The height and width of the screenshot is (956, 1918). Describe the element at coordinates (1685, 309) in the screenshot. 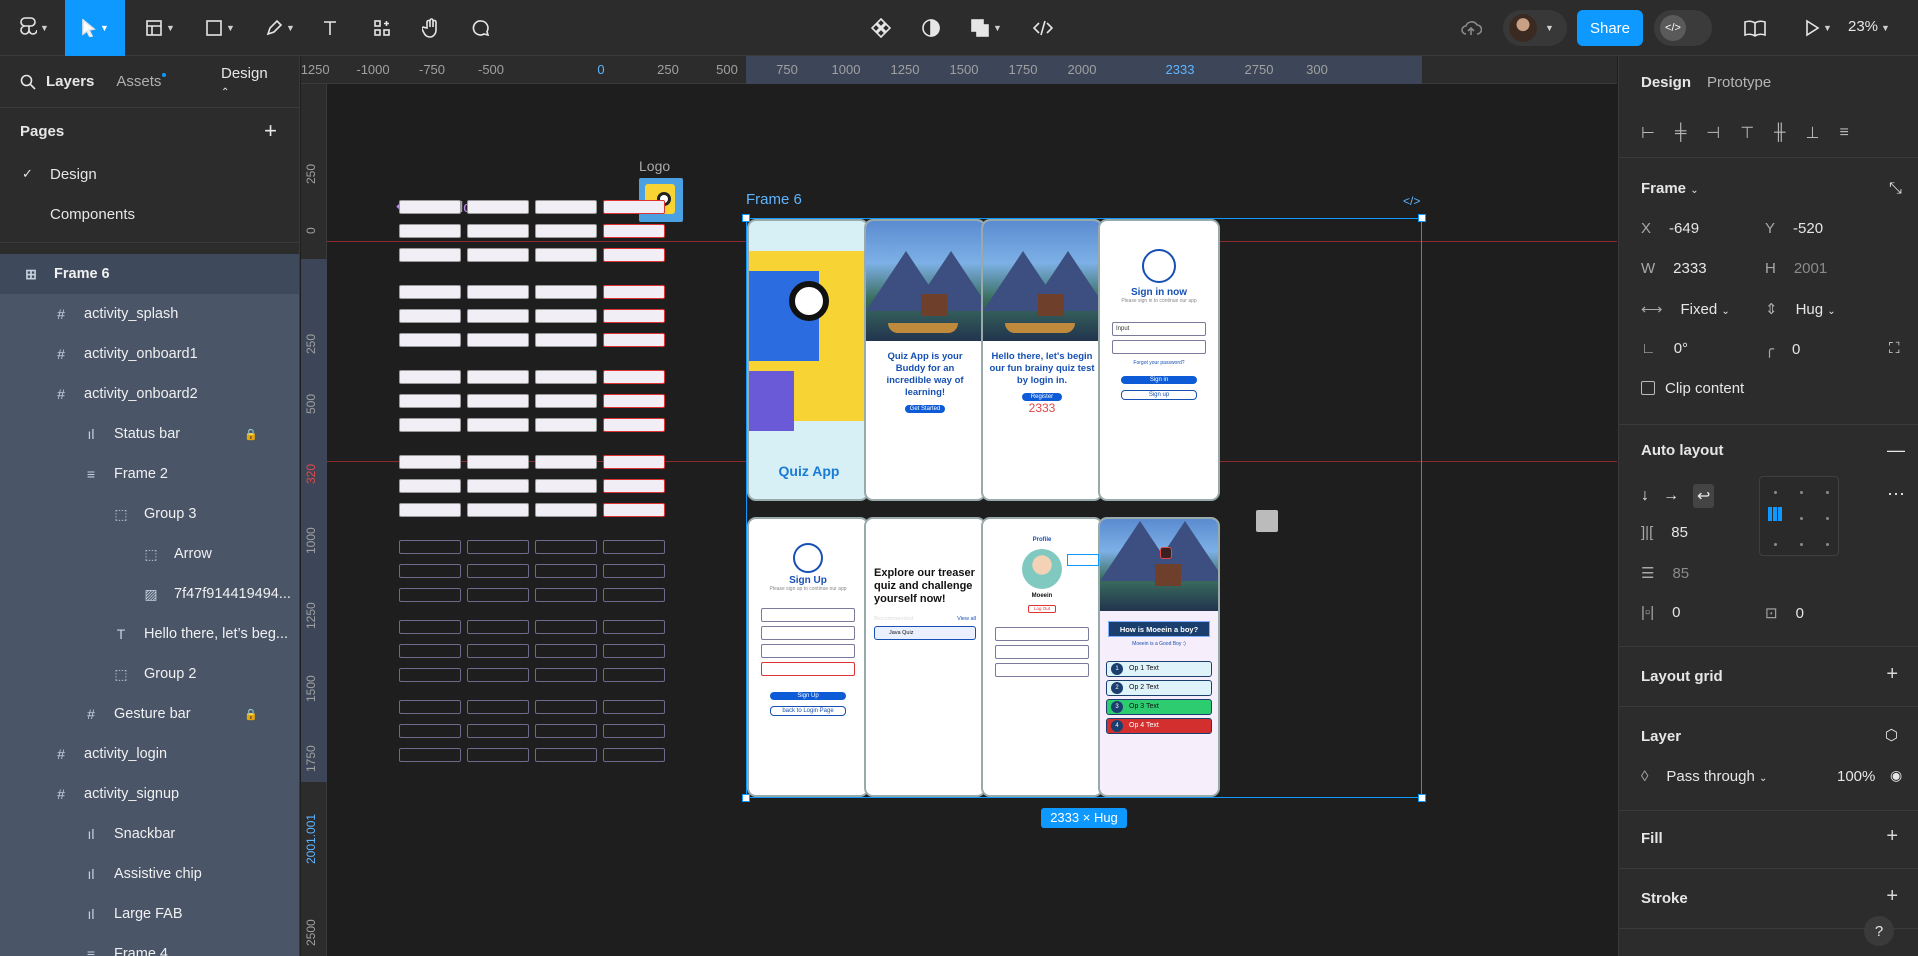

I see `width-mode-select: ⟷ Fixed ⌄` at that location.